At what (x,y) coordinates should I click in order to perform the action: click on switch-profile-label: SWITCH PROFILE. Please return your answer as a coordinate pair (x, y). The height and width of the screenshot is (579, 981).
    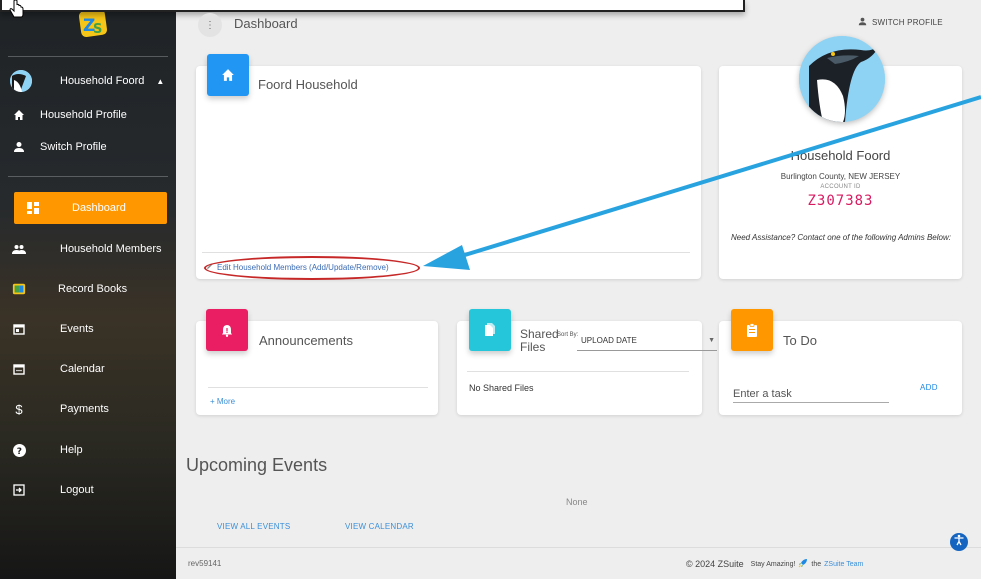
    Looking at the image, I should click on (907, 22).